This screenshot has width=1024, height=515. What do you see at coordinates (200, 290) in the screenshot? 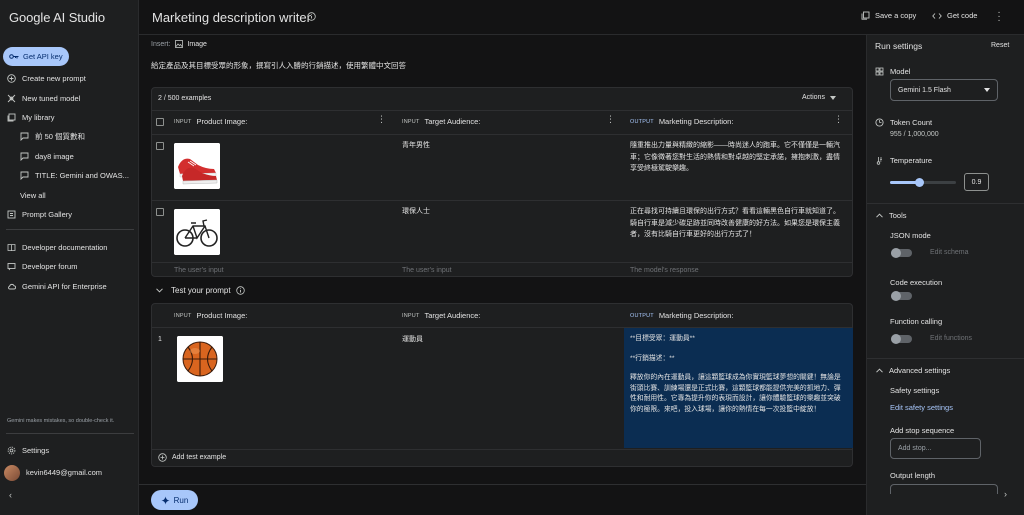
I see `test-prompt-header: Test your prompt` at bounding box center [200, 290].